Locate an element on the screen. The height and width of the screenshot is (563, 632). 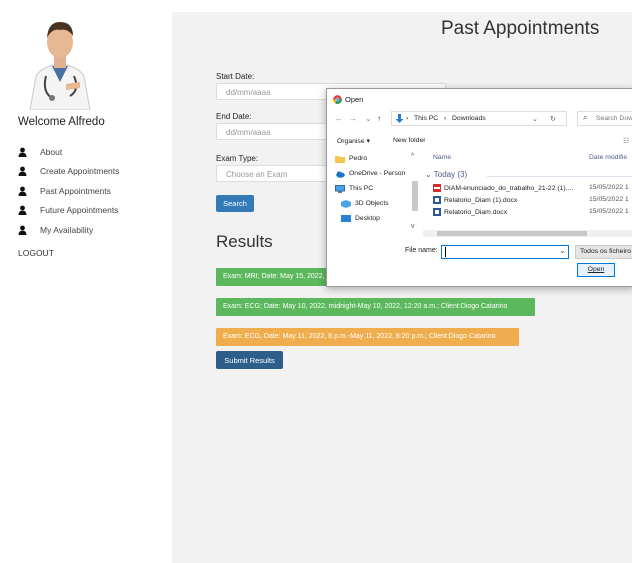
nav-pane-scrollbar: ^ v is located at coordinates (415, 192).